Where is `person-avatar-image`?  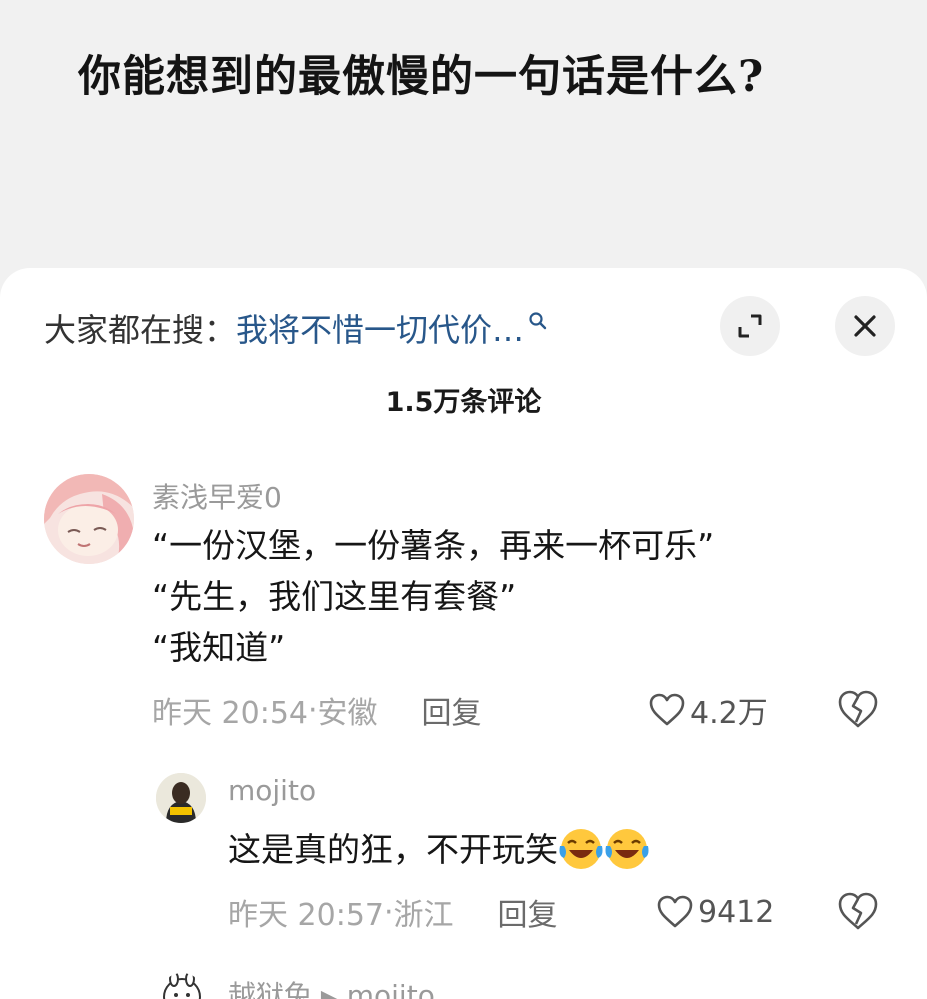 person-avatar-image is located at coordinates (181, 798).